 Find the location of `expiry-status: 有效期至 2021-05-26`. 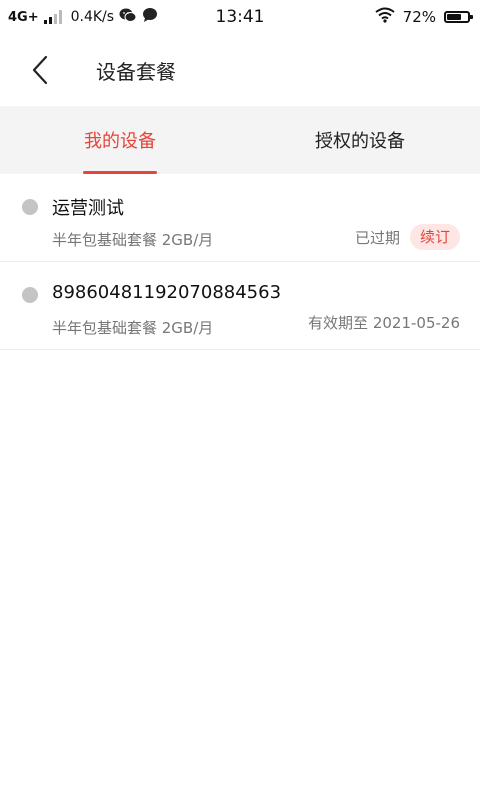

expiry-status: 有效期至 2021-05-26 is located at coordinates (384, 323).